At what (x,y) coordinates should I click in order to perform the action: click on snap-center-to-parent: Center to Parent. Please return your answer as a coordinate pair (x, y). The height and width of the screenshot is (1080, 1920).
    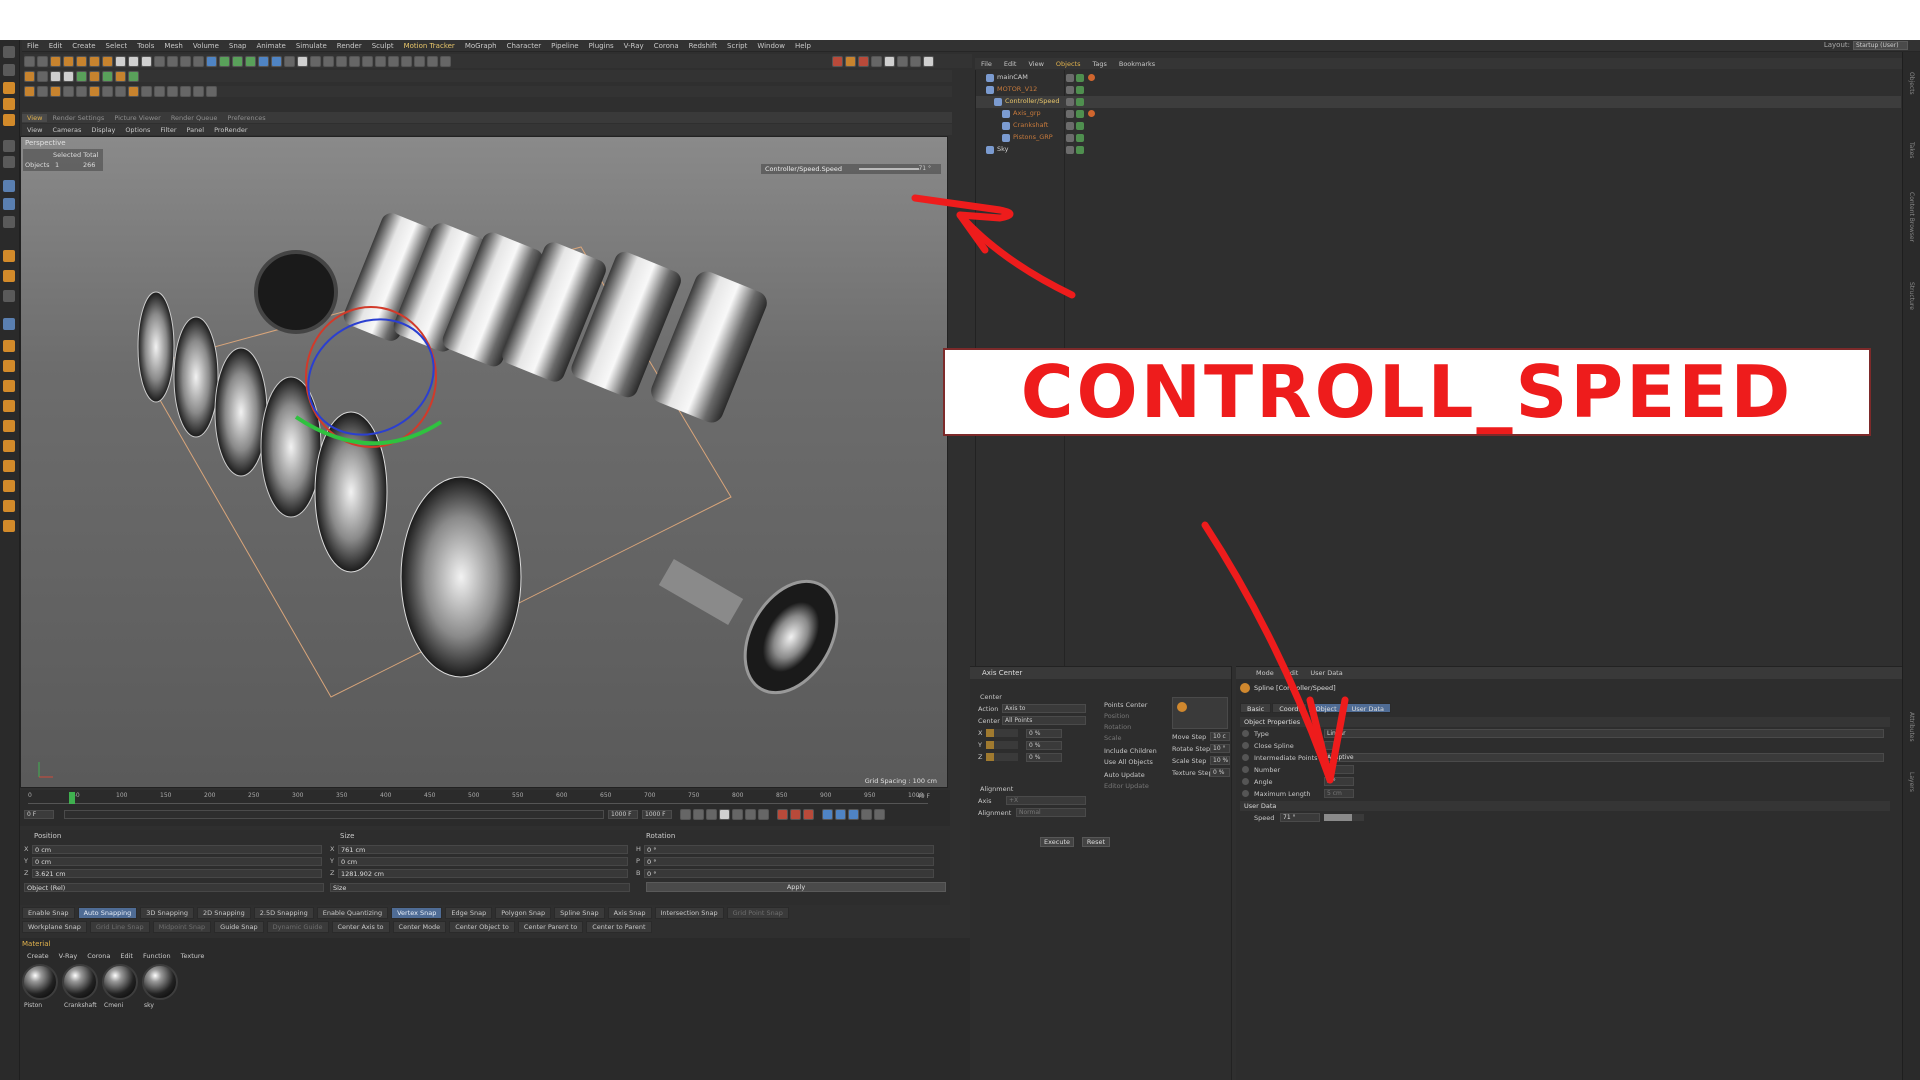
    Looking at the image, I should click on (619, 926).